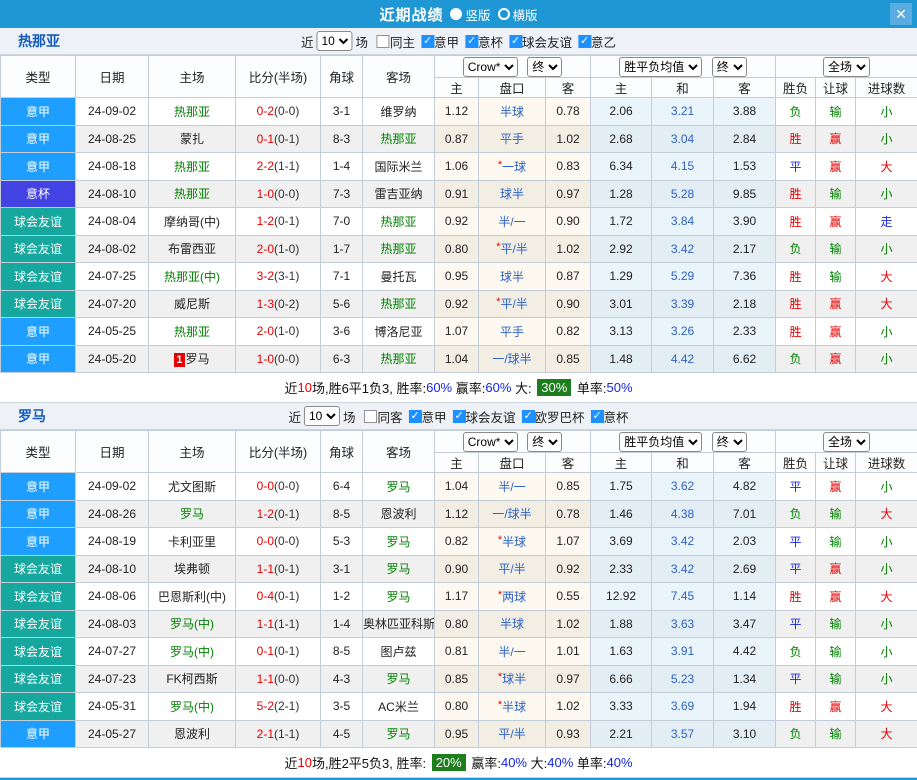 This screenshot has width=917, height=780. I want to click on score-cell: 1-2(0-1), so click(278, 513).